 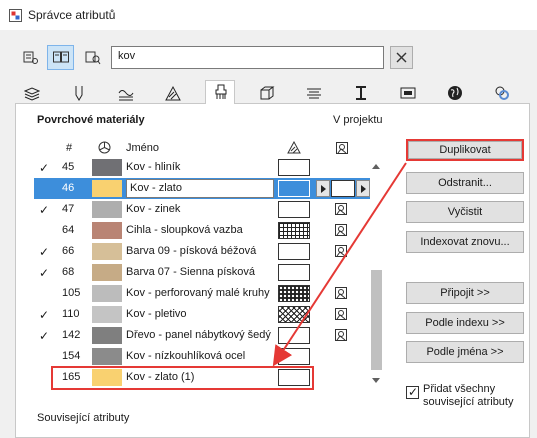 I want to click on tab-pens, so click(x=79, y=93).